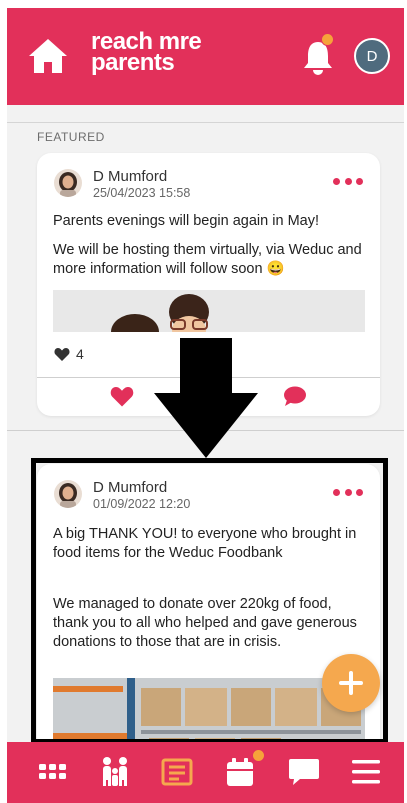  Describe the element at coordinates (366, 772) in the screenshot. I see `menu-icon` at that location.